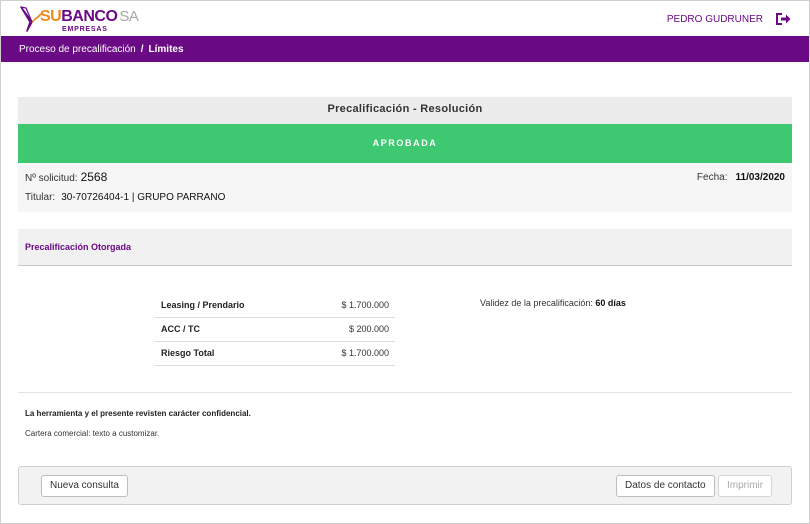 The image size is (810, 524). What do you see at coordinates (129, 16) in the screenshot?
I see `brand-sa: SA` at bounding box center [129, 16].